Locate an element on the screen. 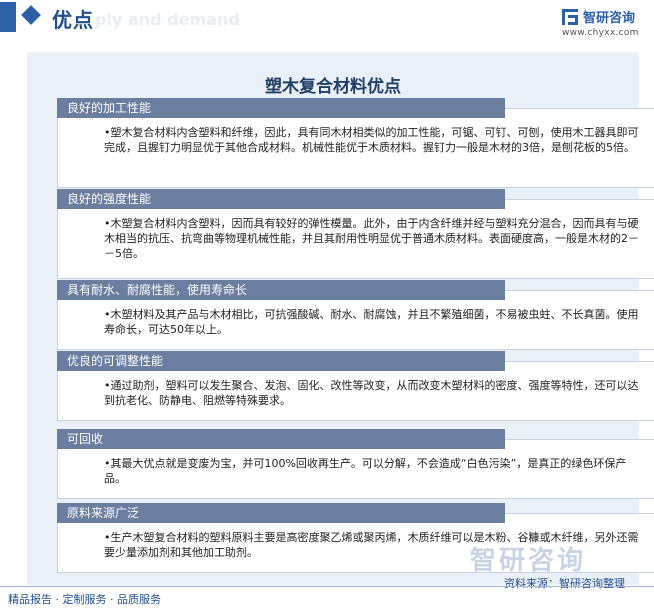 The width and height of the screenshot is (654, 609). watermark-logo: 智研咨询 is located at coordinates (528, 561).